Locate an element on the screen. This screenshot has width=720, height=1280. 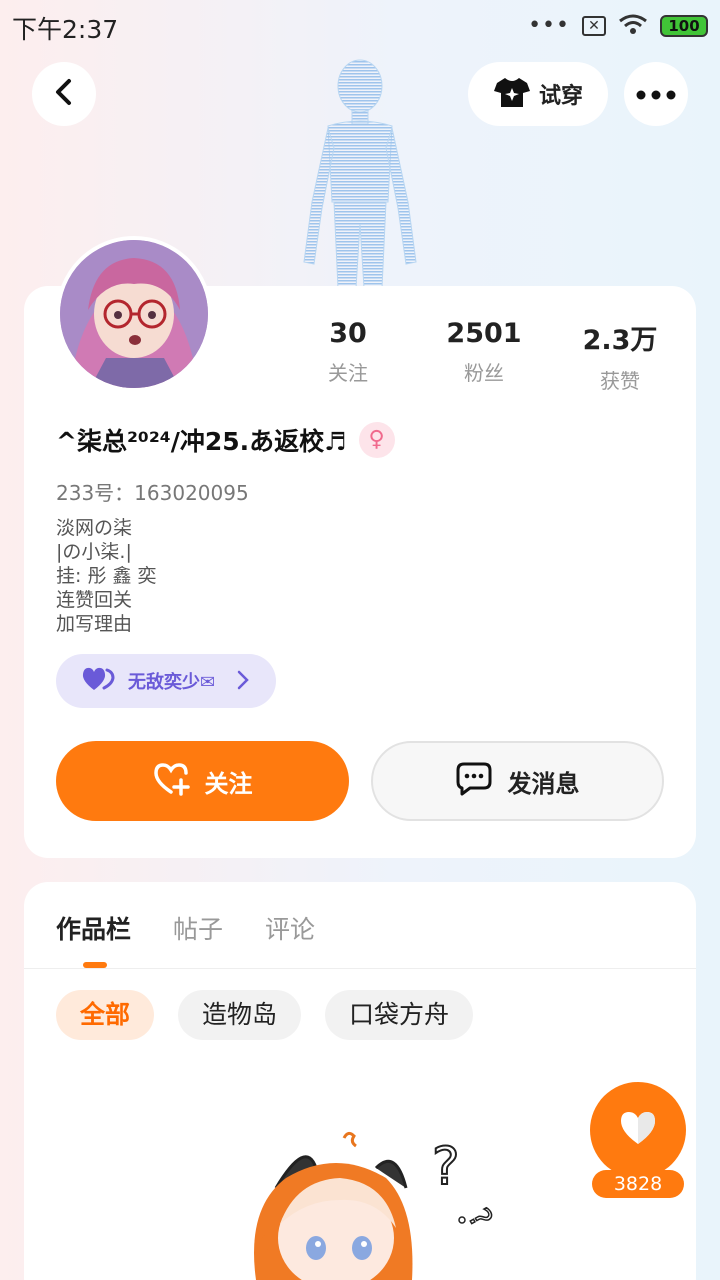
send-message-button: 发消息 is located at coordinates (517, 781).